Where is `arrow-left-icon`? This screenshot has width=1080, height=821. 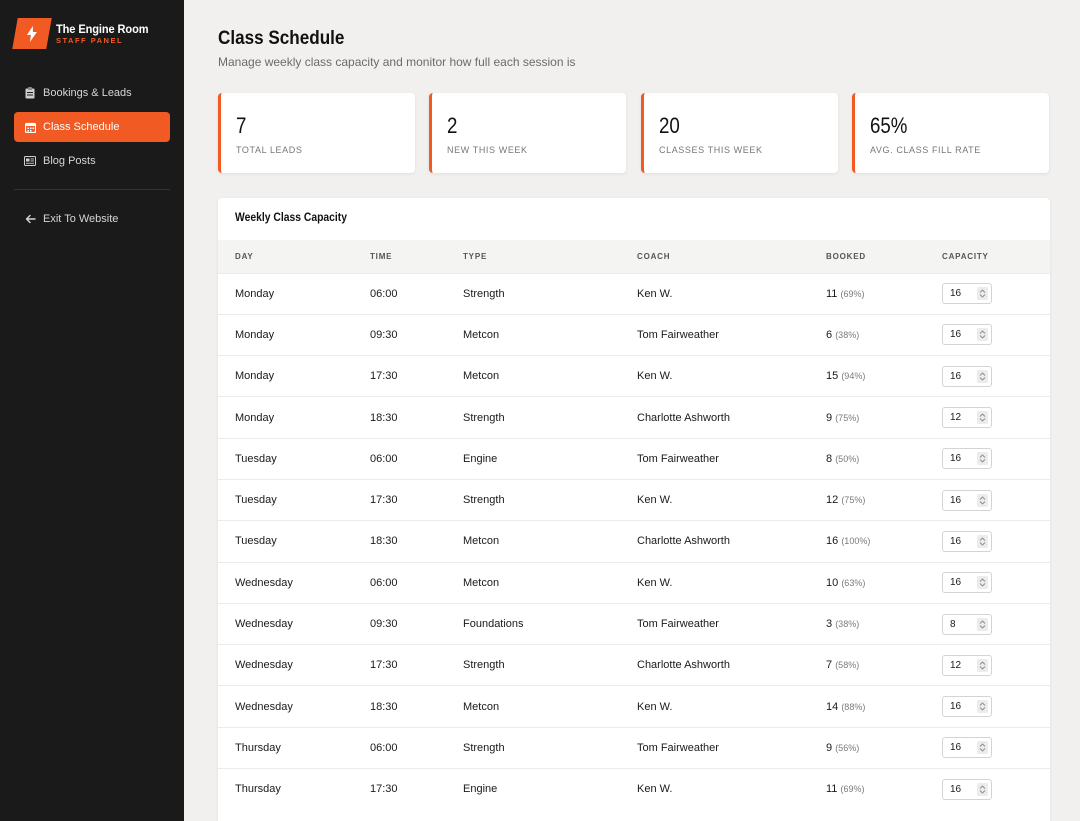 arrow-left-icon is located at coordinates (30, 219).